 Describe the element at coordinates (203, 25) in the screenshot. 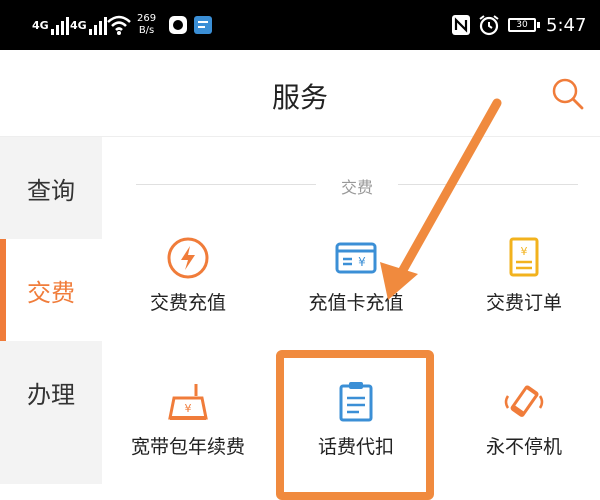

I see `chat-app-icon` at that location.